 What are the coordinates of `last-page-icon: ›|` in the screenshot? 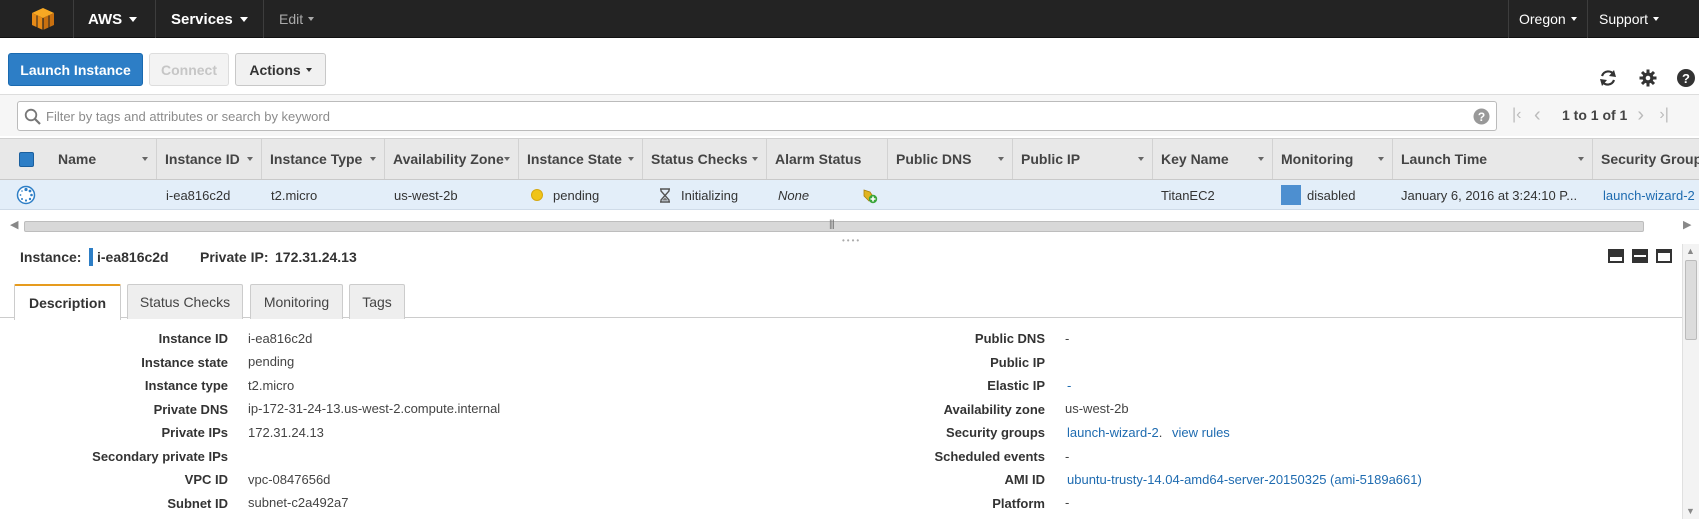 It's located at (1670, 115).